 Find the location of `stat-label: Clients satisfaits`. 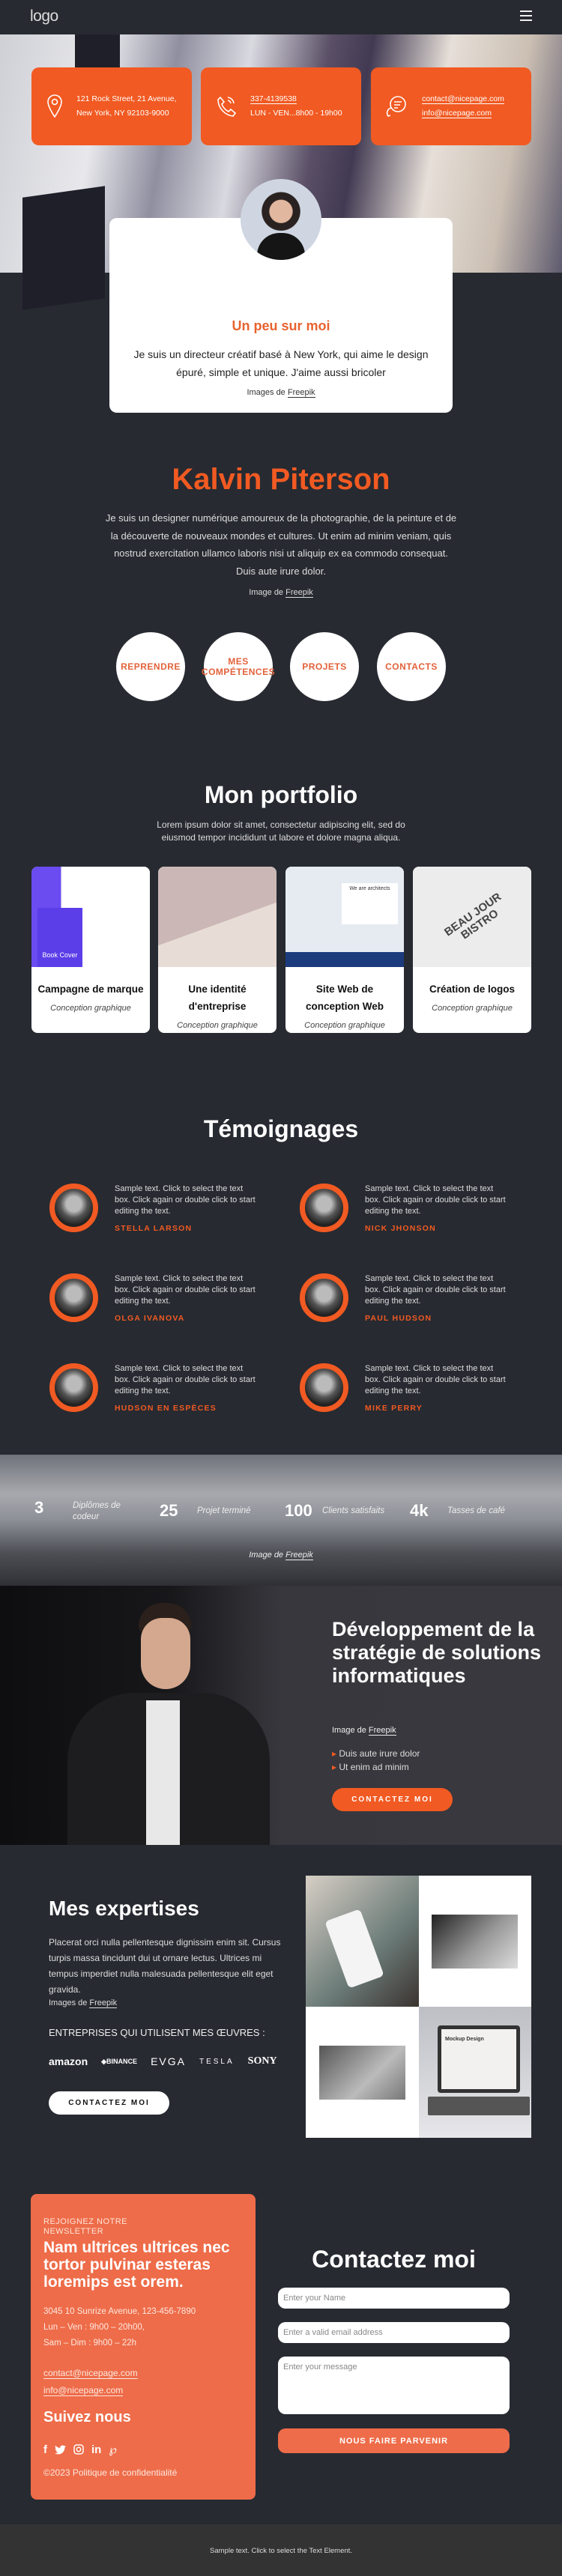

stat-label: Clients satisfaits is located at coordinates (353, 1511).